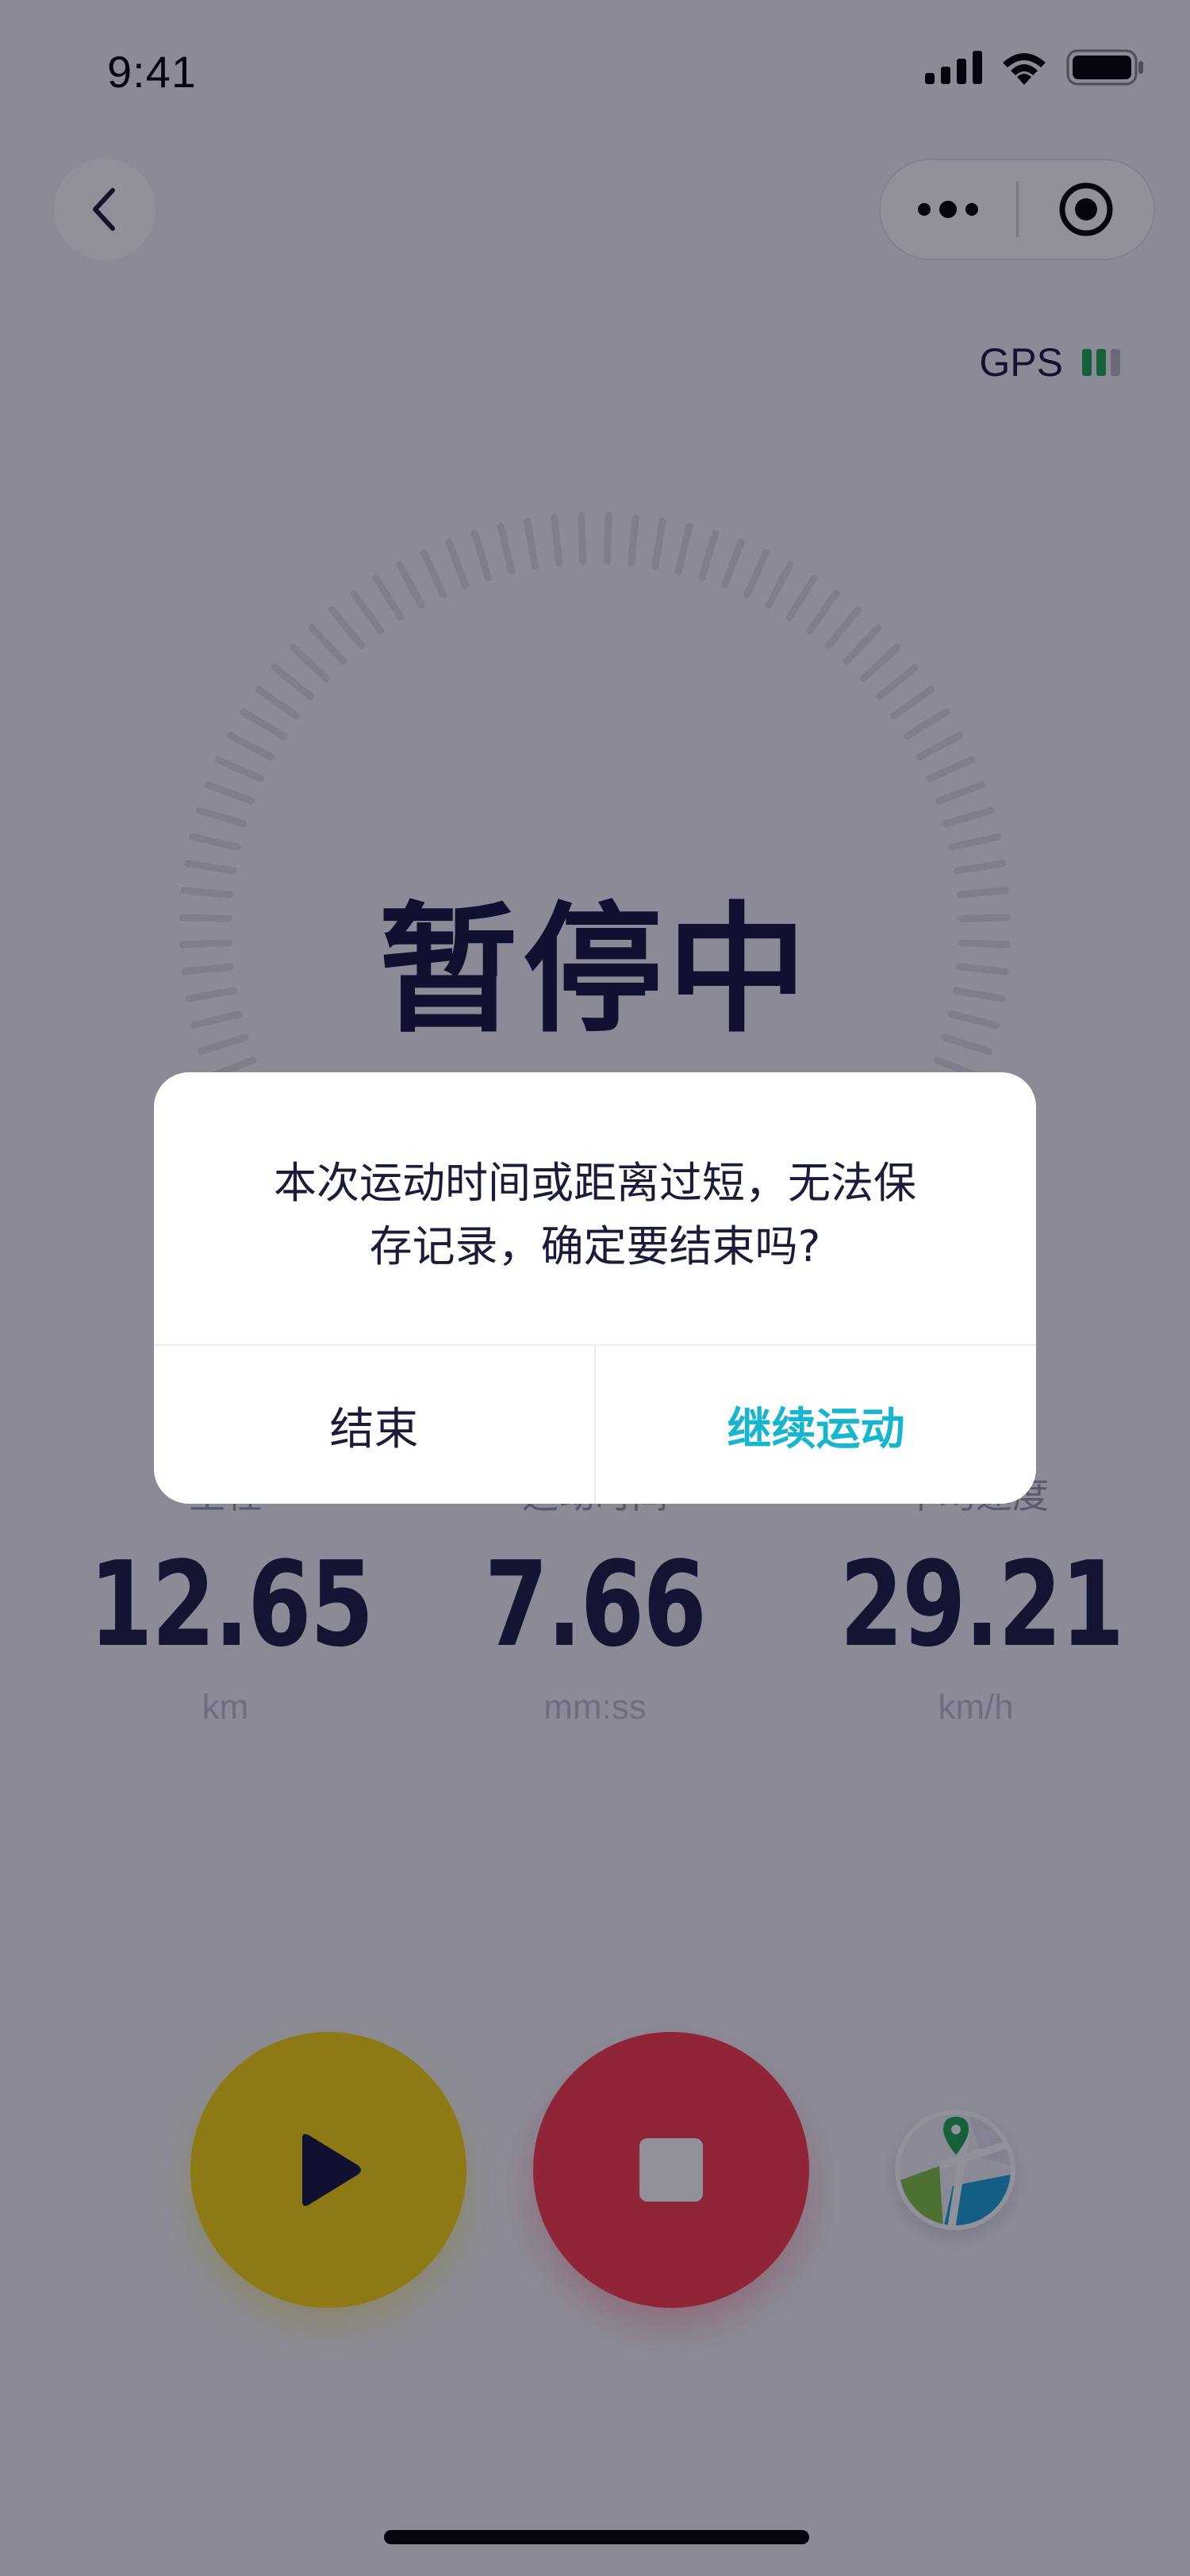 The image size is (1190, 2576). I want to click on dialog-footer: 结束 继续运动, so click(595, 1424).